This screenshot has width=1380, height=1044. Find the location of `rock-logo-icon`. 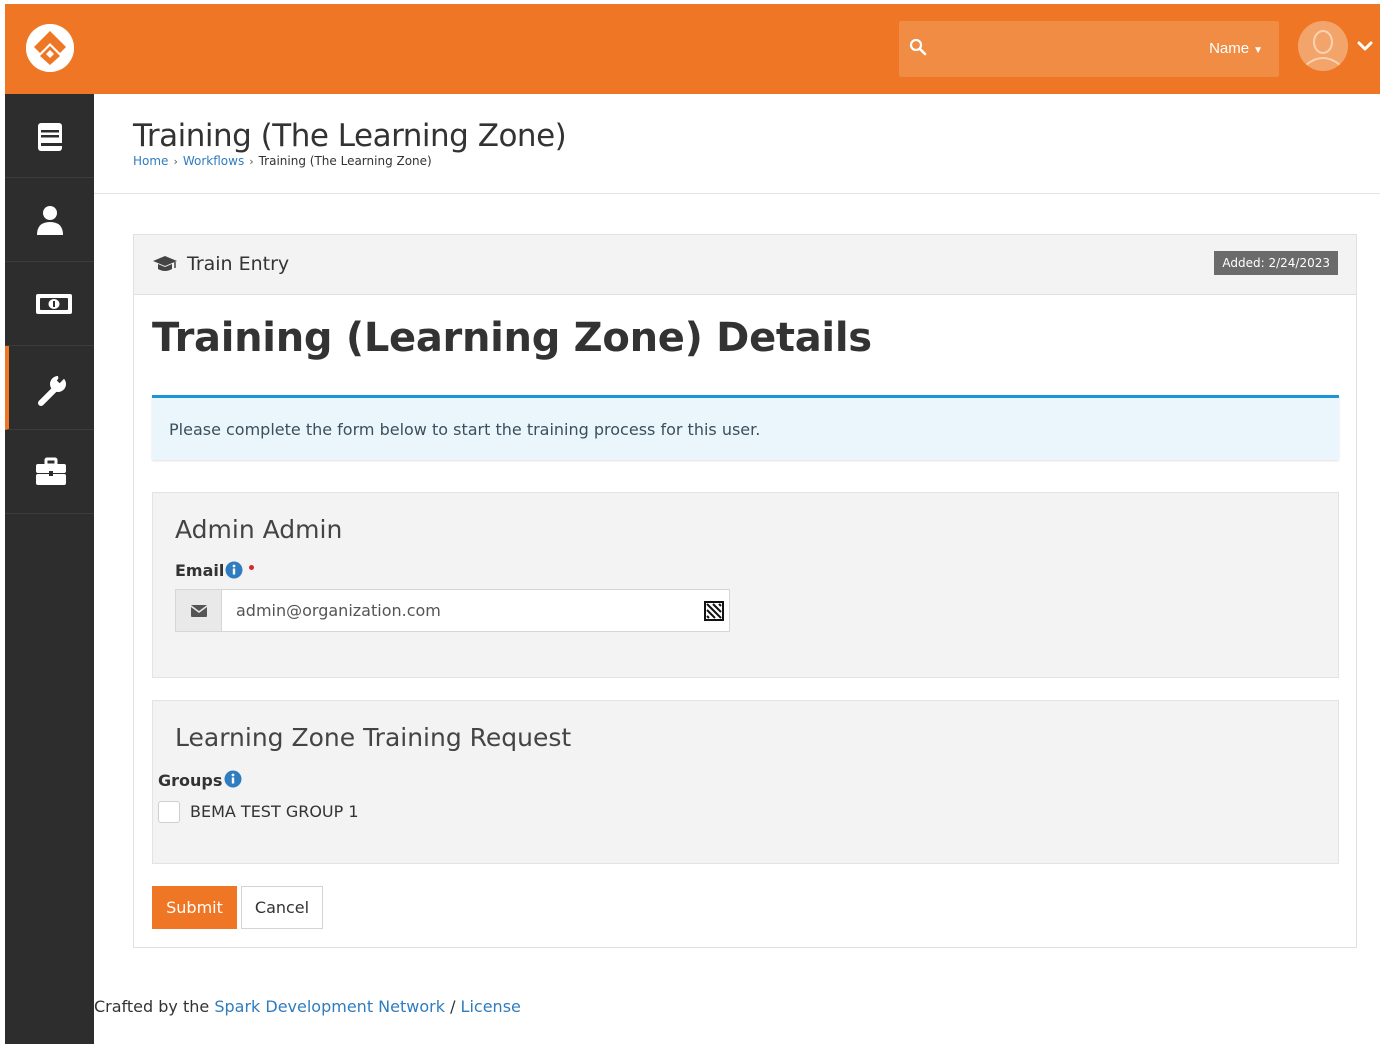

rock-logo-icon is located at coordinates (50, 48).